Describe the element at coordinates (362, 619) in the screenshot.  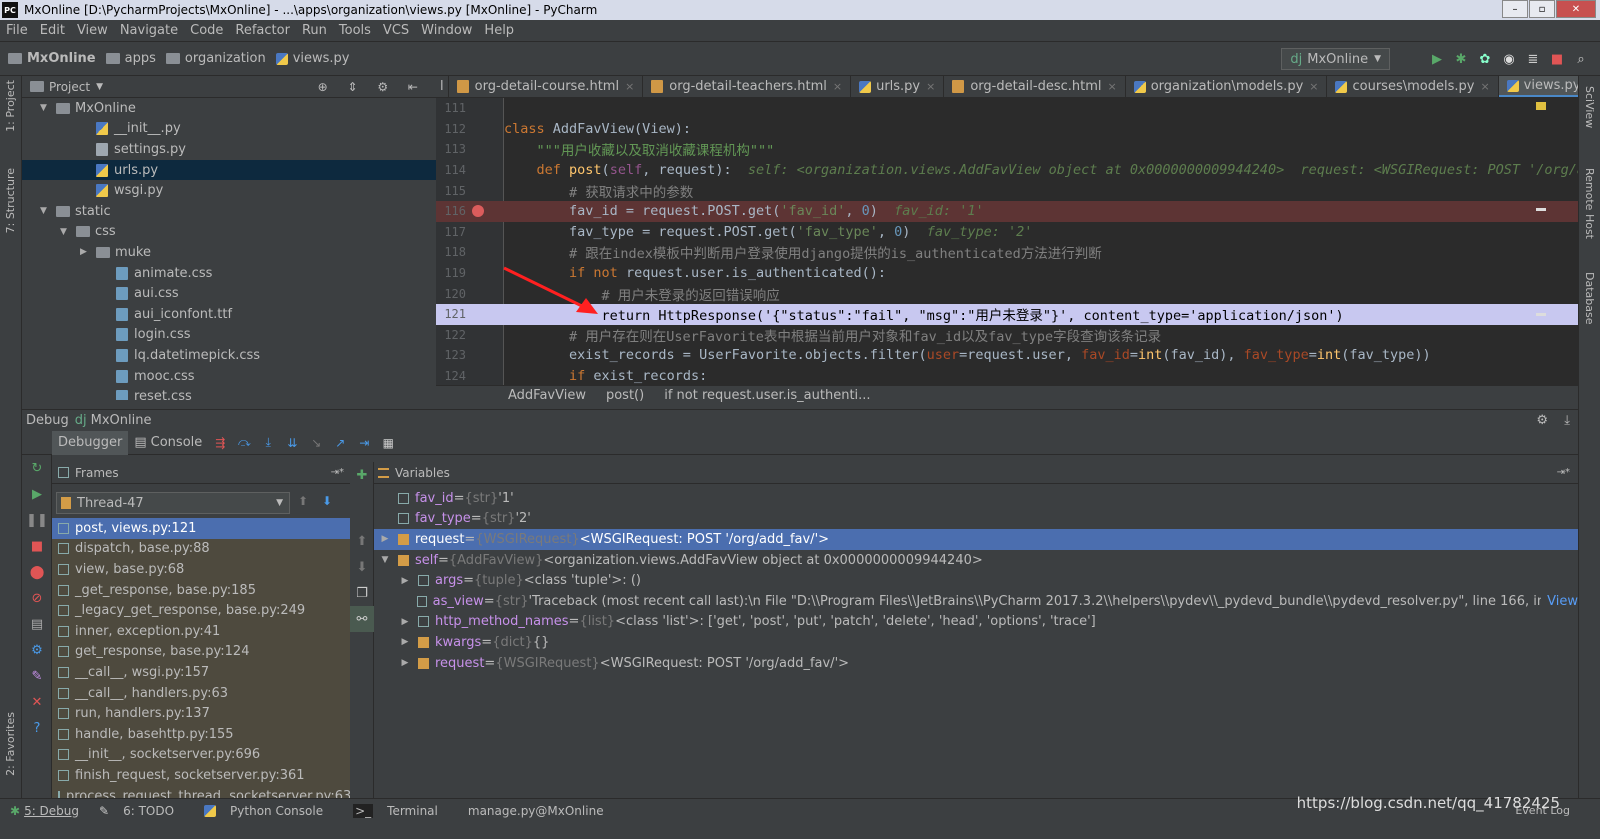
I see `show-values-icon: ⚯` at that location.